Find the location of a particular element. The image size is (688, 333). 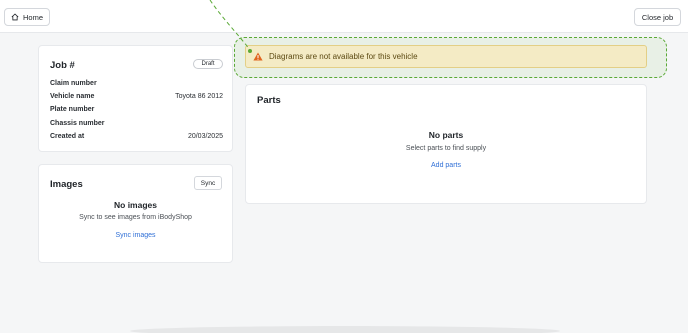

warning-triangle-icon is located at coordinates (258, 56).